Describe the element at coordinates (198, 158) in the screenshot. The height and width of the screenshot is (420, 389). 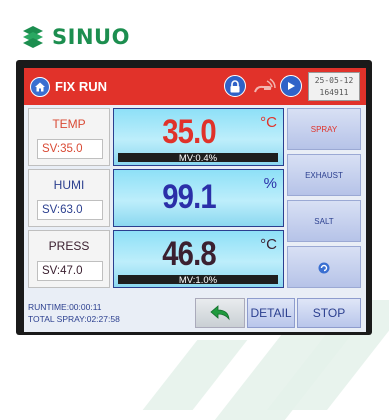
I see `temp-mv: MV:0.4%` at that location.